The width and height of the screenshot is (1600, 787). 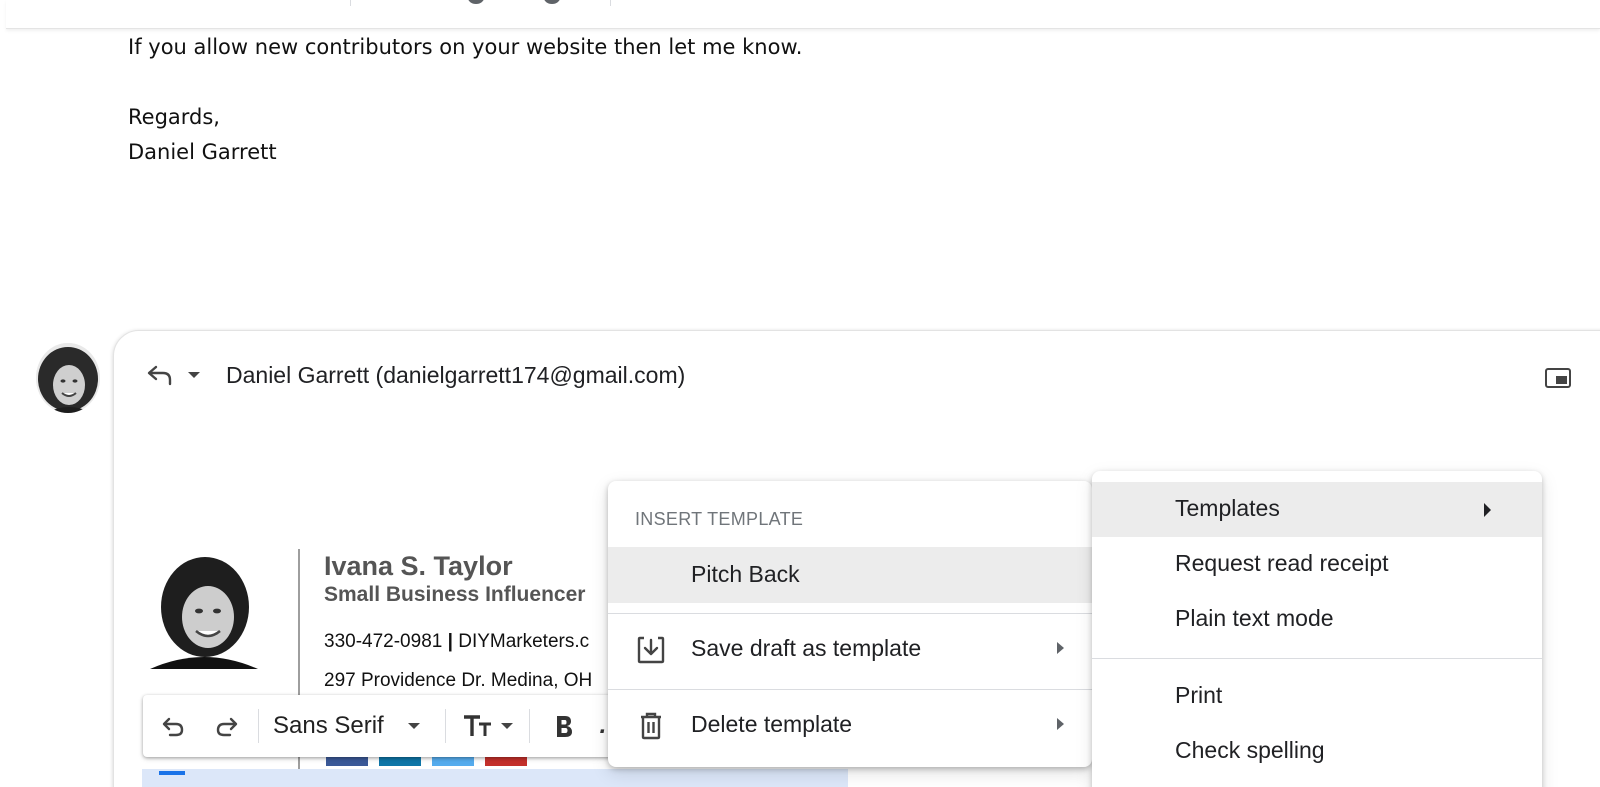 What do you see at coordinates (1317, 509) in the screenshot?
I see `menu-item-templates: Templates` at bounding box center [1317, 509].